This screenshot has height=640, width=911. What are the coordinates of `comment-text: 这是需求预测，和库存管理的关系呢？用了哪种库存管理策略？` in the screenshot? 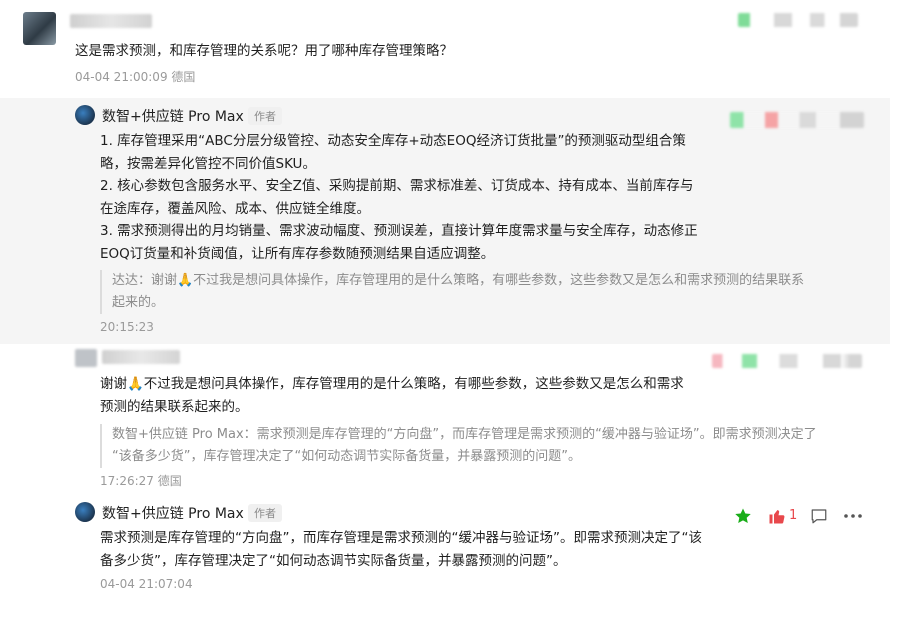 It's located at (264, 51).